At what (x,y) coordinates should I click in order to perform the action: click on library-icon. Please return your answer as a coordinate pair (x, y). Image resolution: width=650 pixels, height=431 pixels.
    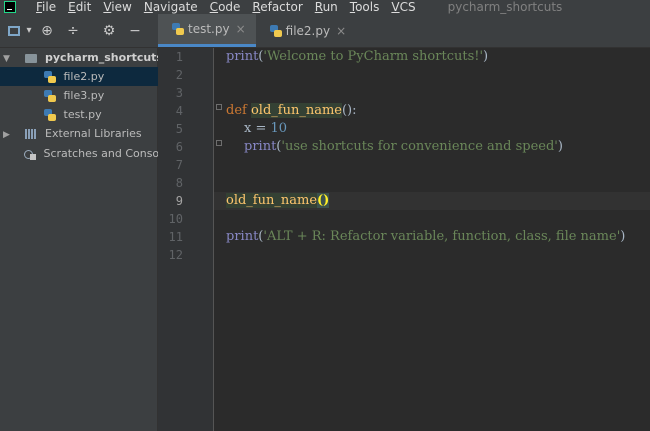
    Looking at the image, I should click on (30, 134).